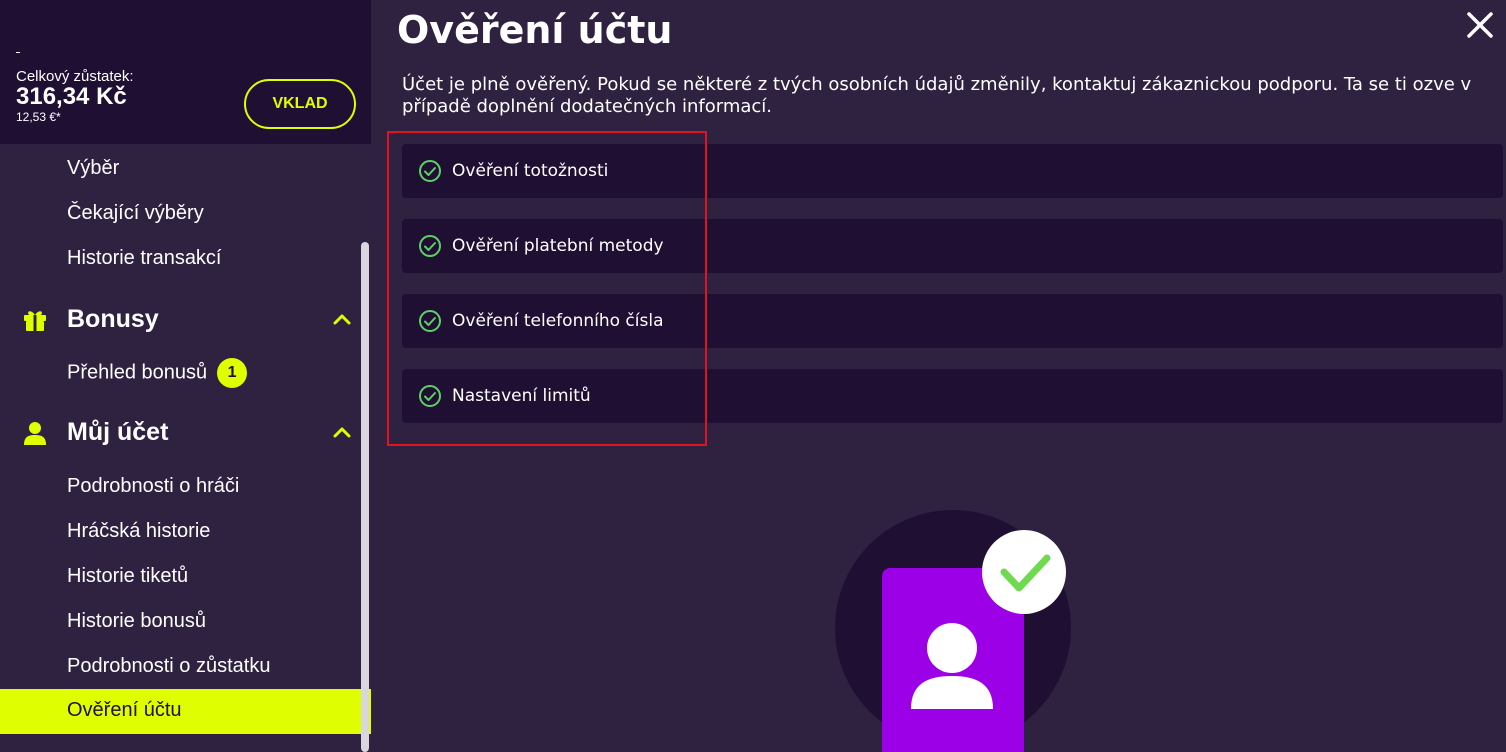 The image size is (1506, 752). What do you see at coordinates (127, 576) in the screenshot?
I see `sidebar-item-ticket-history: Historie tiketů` at bounding box center [127, 576].